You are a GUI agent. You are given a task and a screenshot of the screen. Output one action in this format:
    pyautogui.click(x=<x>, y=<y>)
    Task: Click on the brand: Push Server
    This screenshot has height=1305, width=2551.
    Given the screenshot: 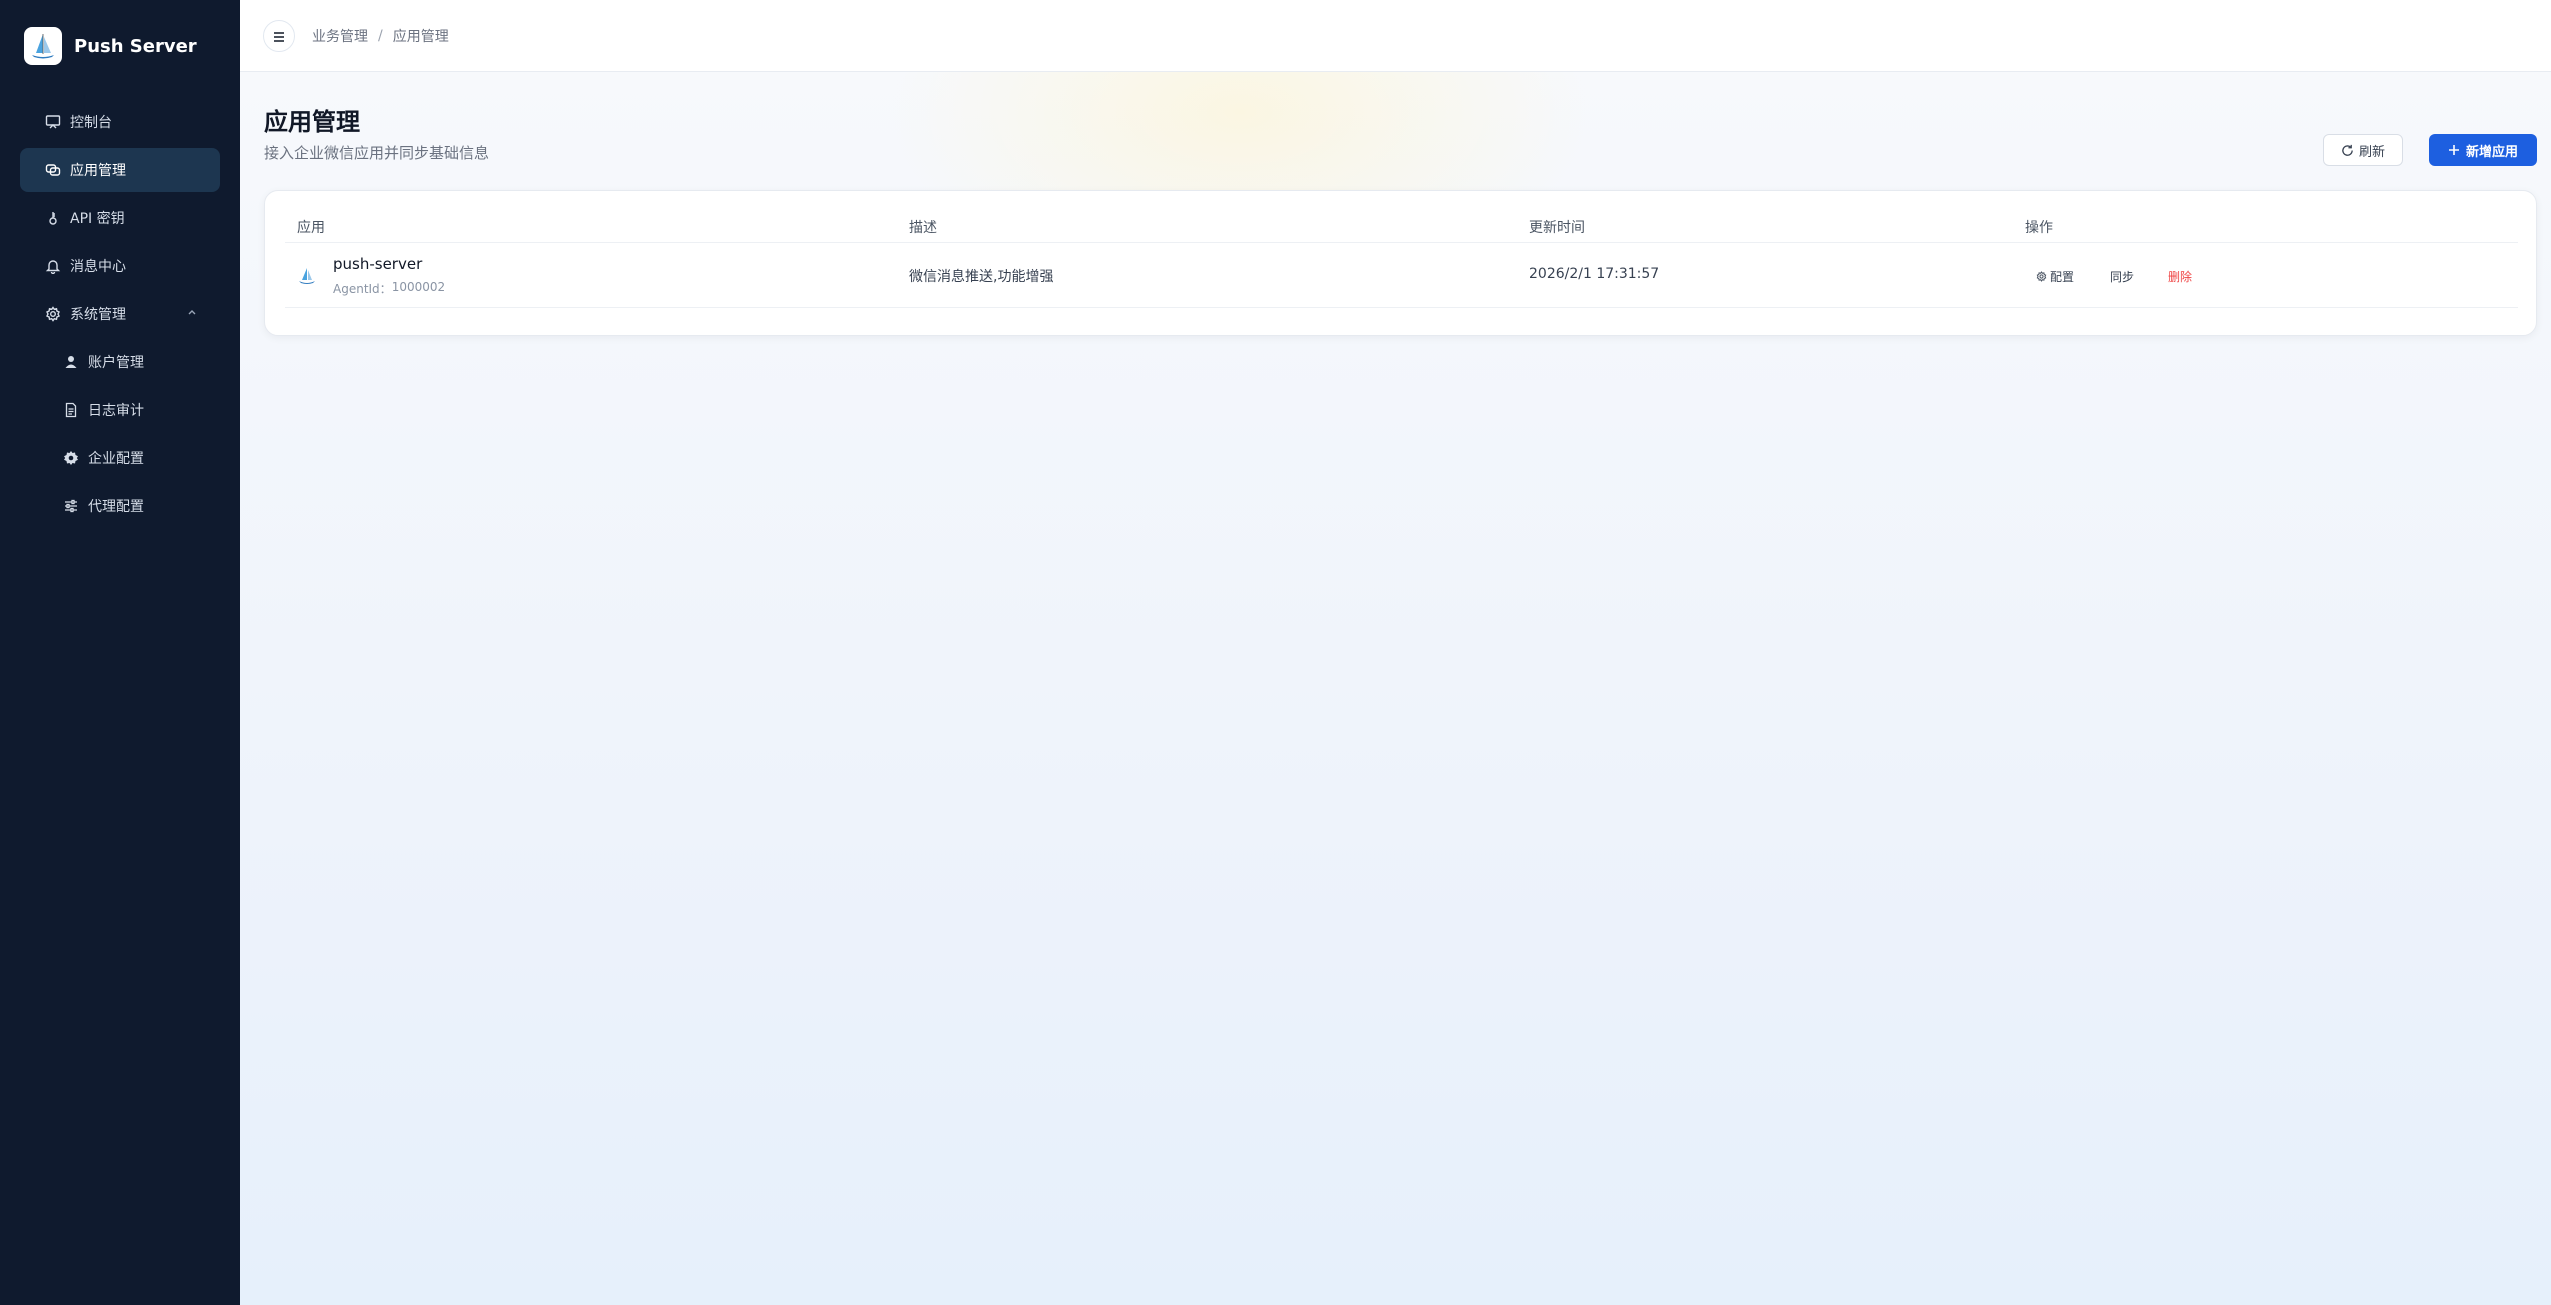 What is the action you would take?
    pyautogui.click(x=110, y=46)
    